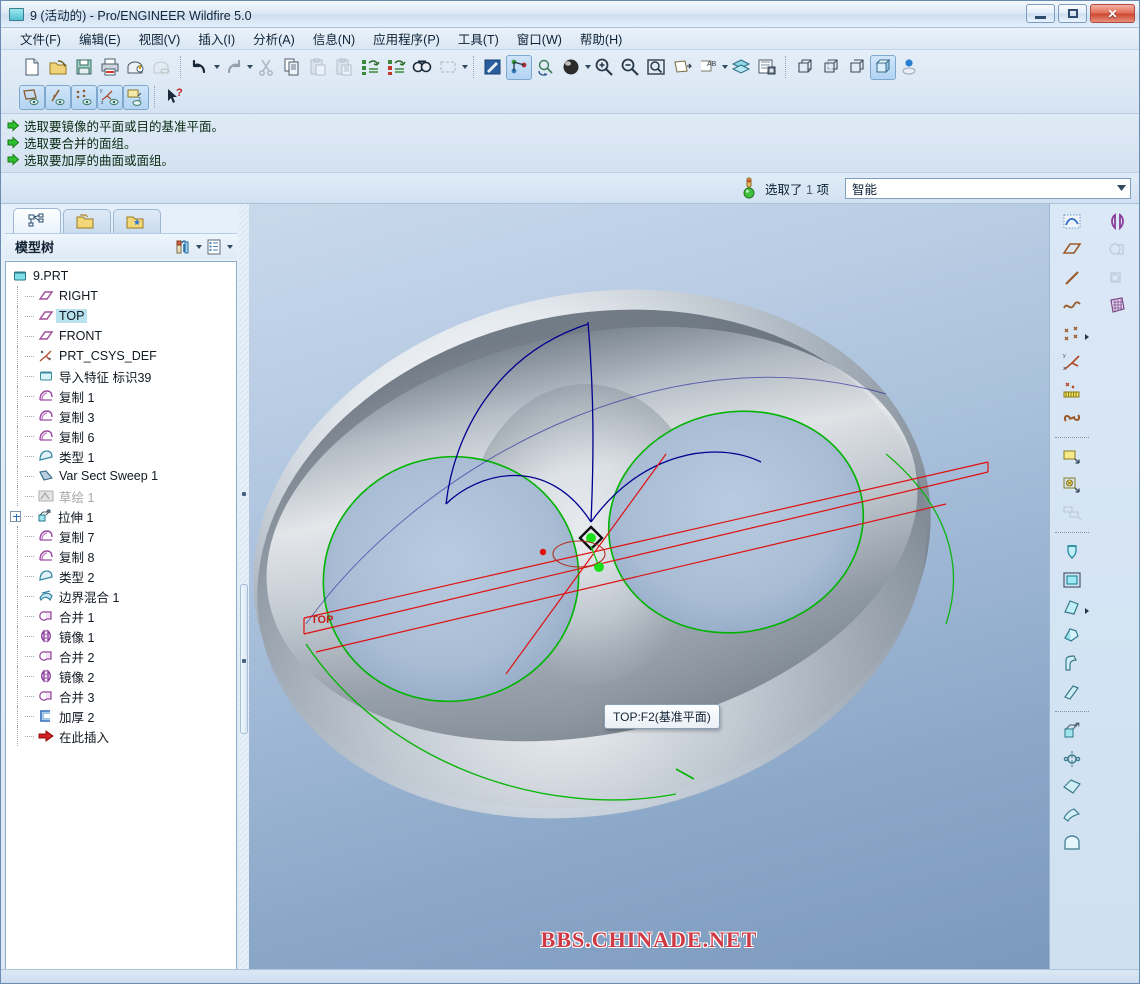 The height and width of the screenshot is (984, 1140). What do you see at coordinates (545, 67) in the screenshot?
I see `reorient-button` at bounding box center [545, 67].